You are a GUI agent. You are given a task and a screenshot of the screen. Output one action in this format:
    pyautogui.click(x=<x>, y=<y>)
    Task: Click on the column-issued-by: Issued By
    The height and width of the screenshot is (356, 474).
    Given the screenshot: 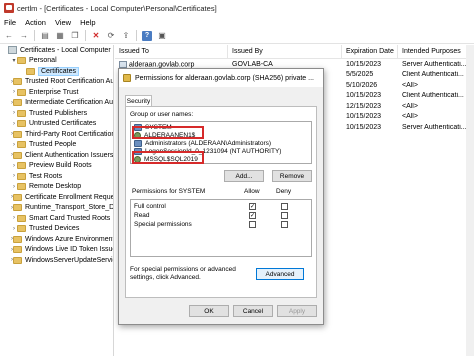 What is the action you would take?
    pyautogui.click(x=285, y=51)
    